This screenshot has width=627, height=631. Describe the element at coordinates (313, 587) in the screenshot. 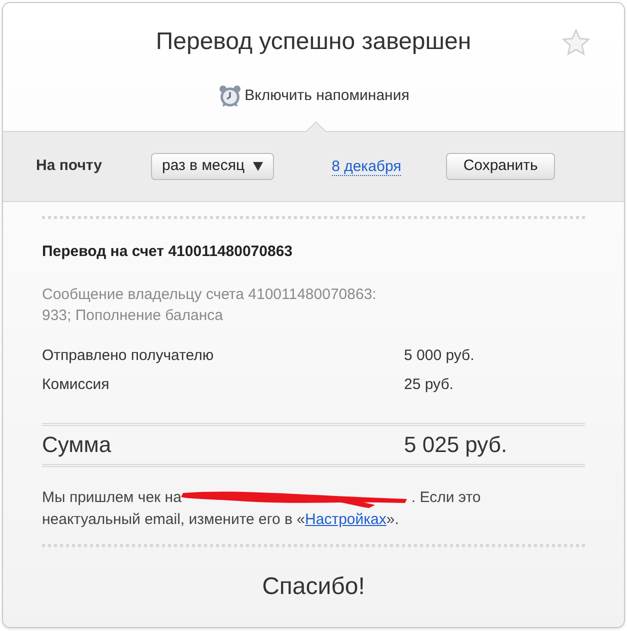

I see `thanks-text: Спасибо!` at that location.